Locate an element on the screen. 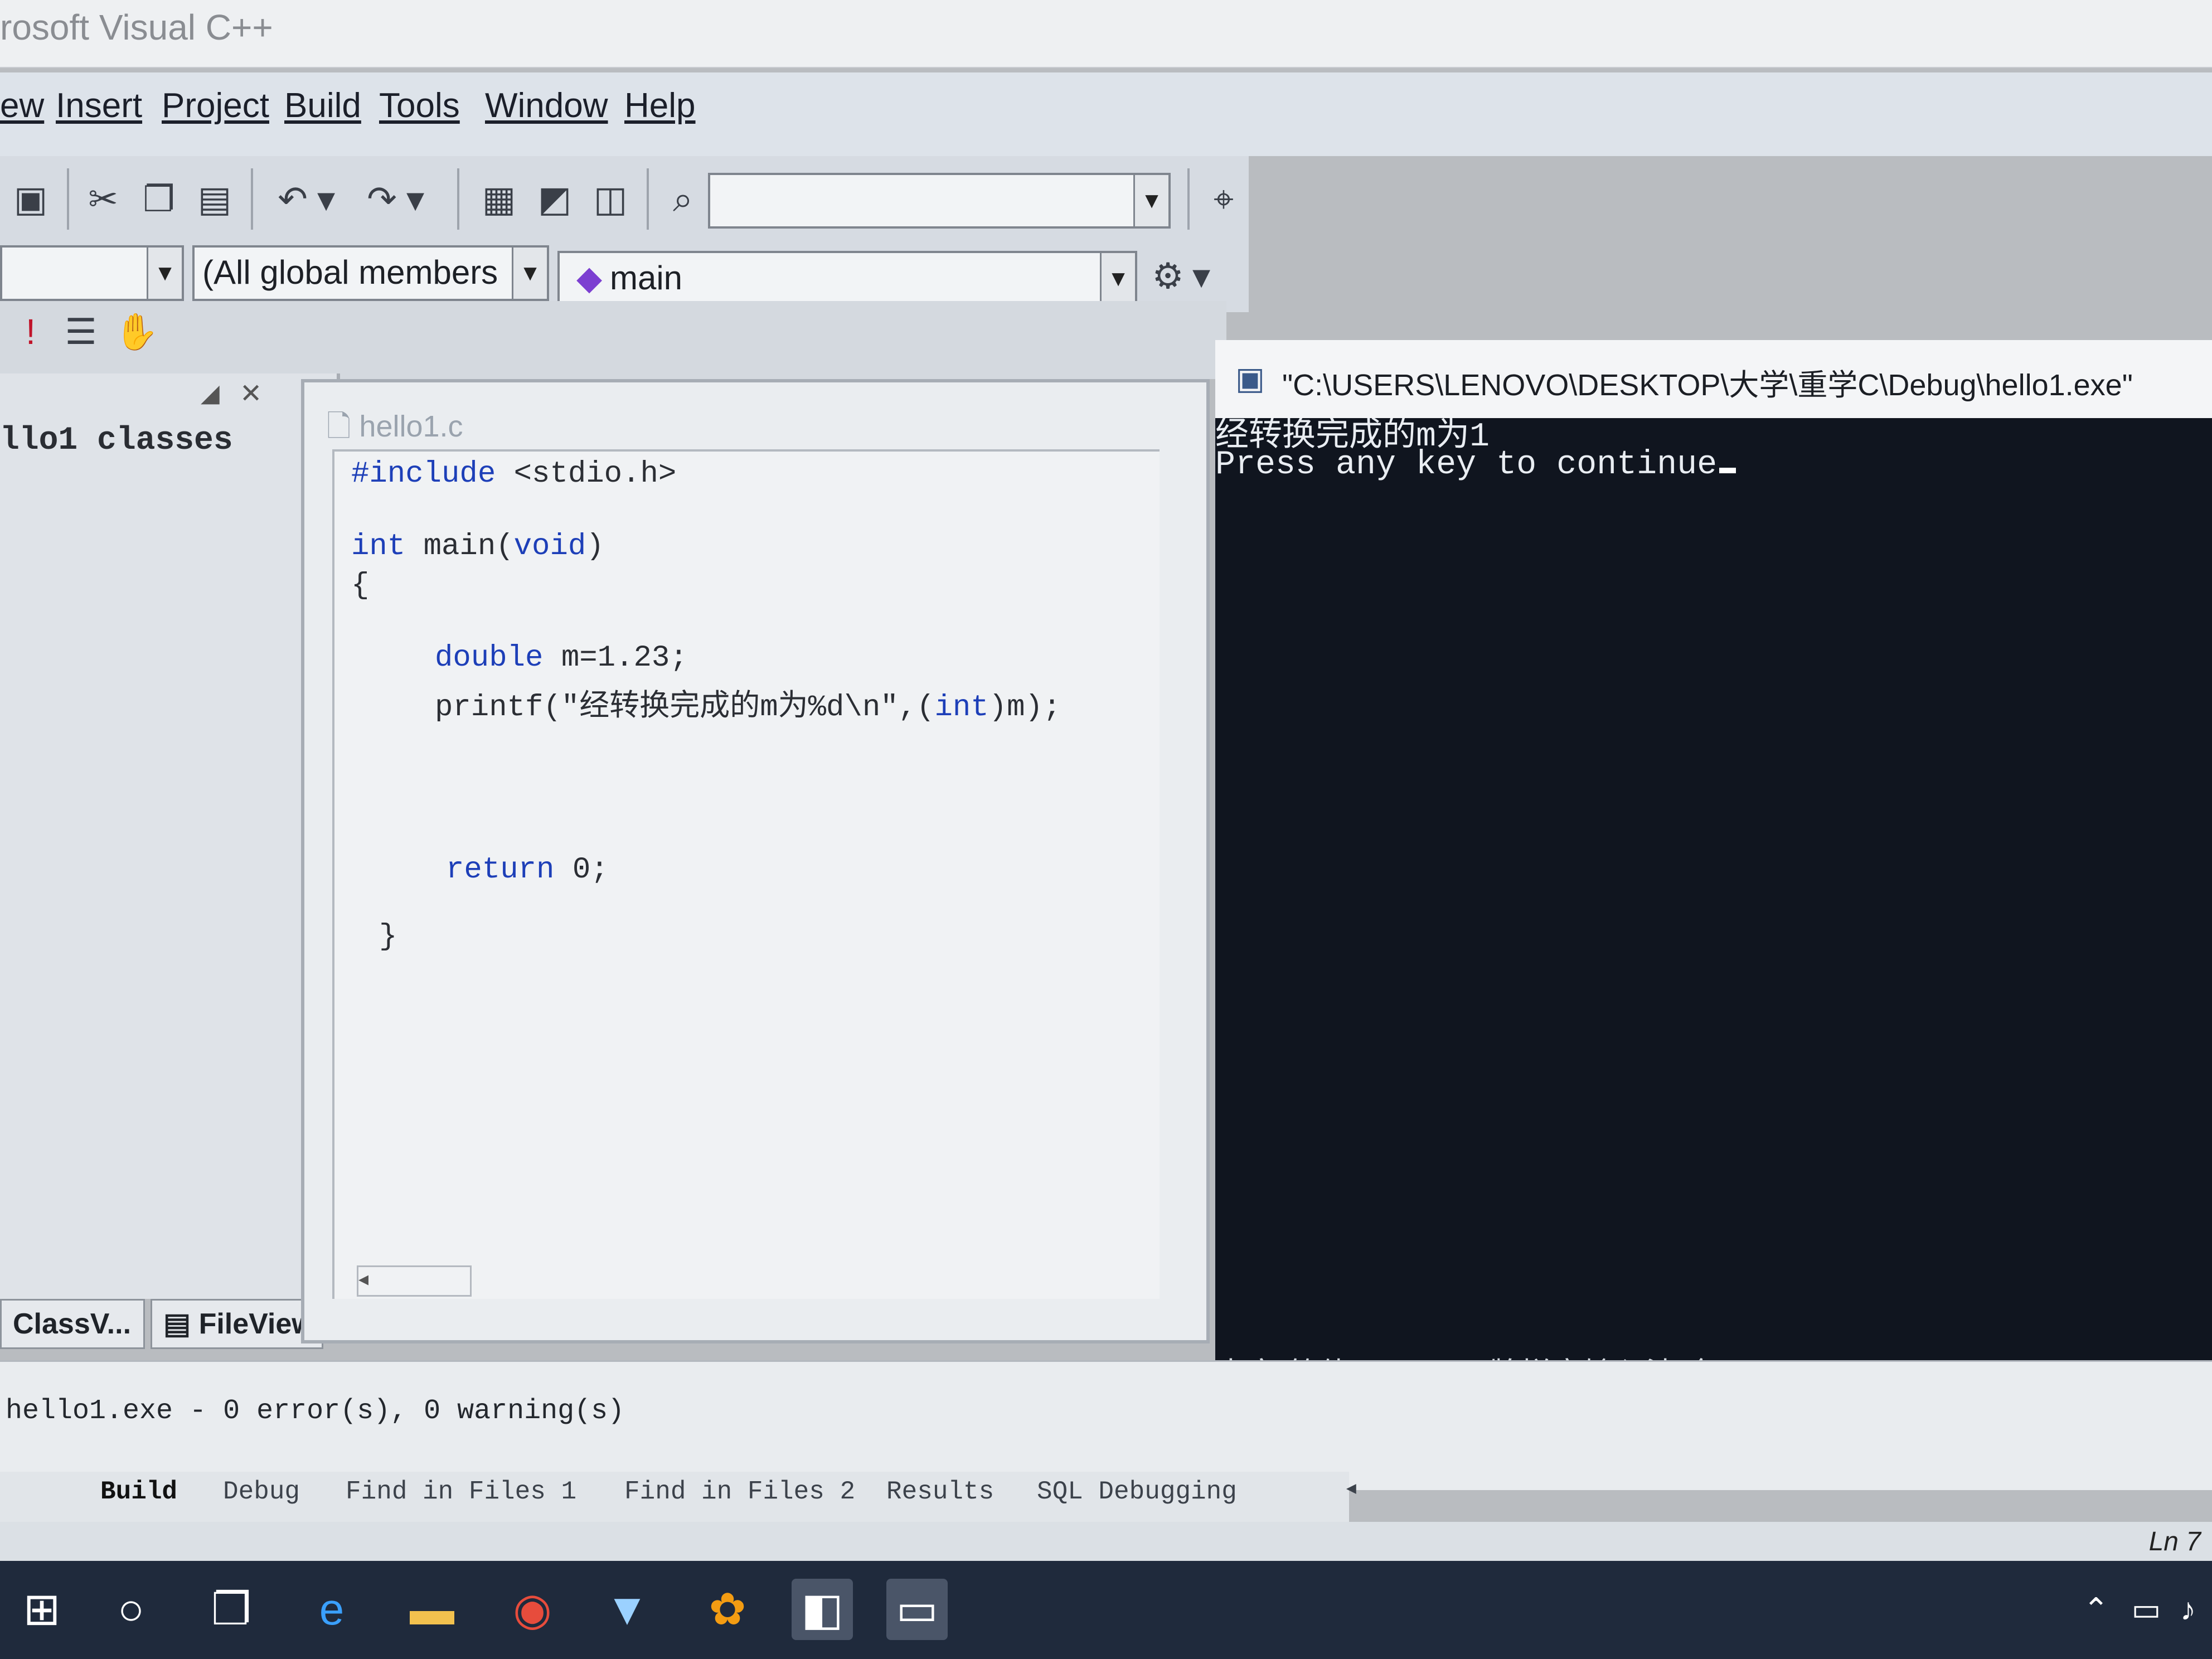 The height and width of the screenshot is (1659, 2212). battery-icon: ▭ is located at coordinates (2146, 1610).